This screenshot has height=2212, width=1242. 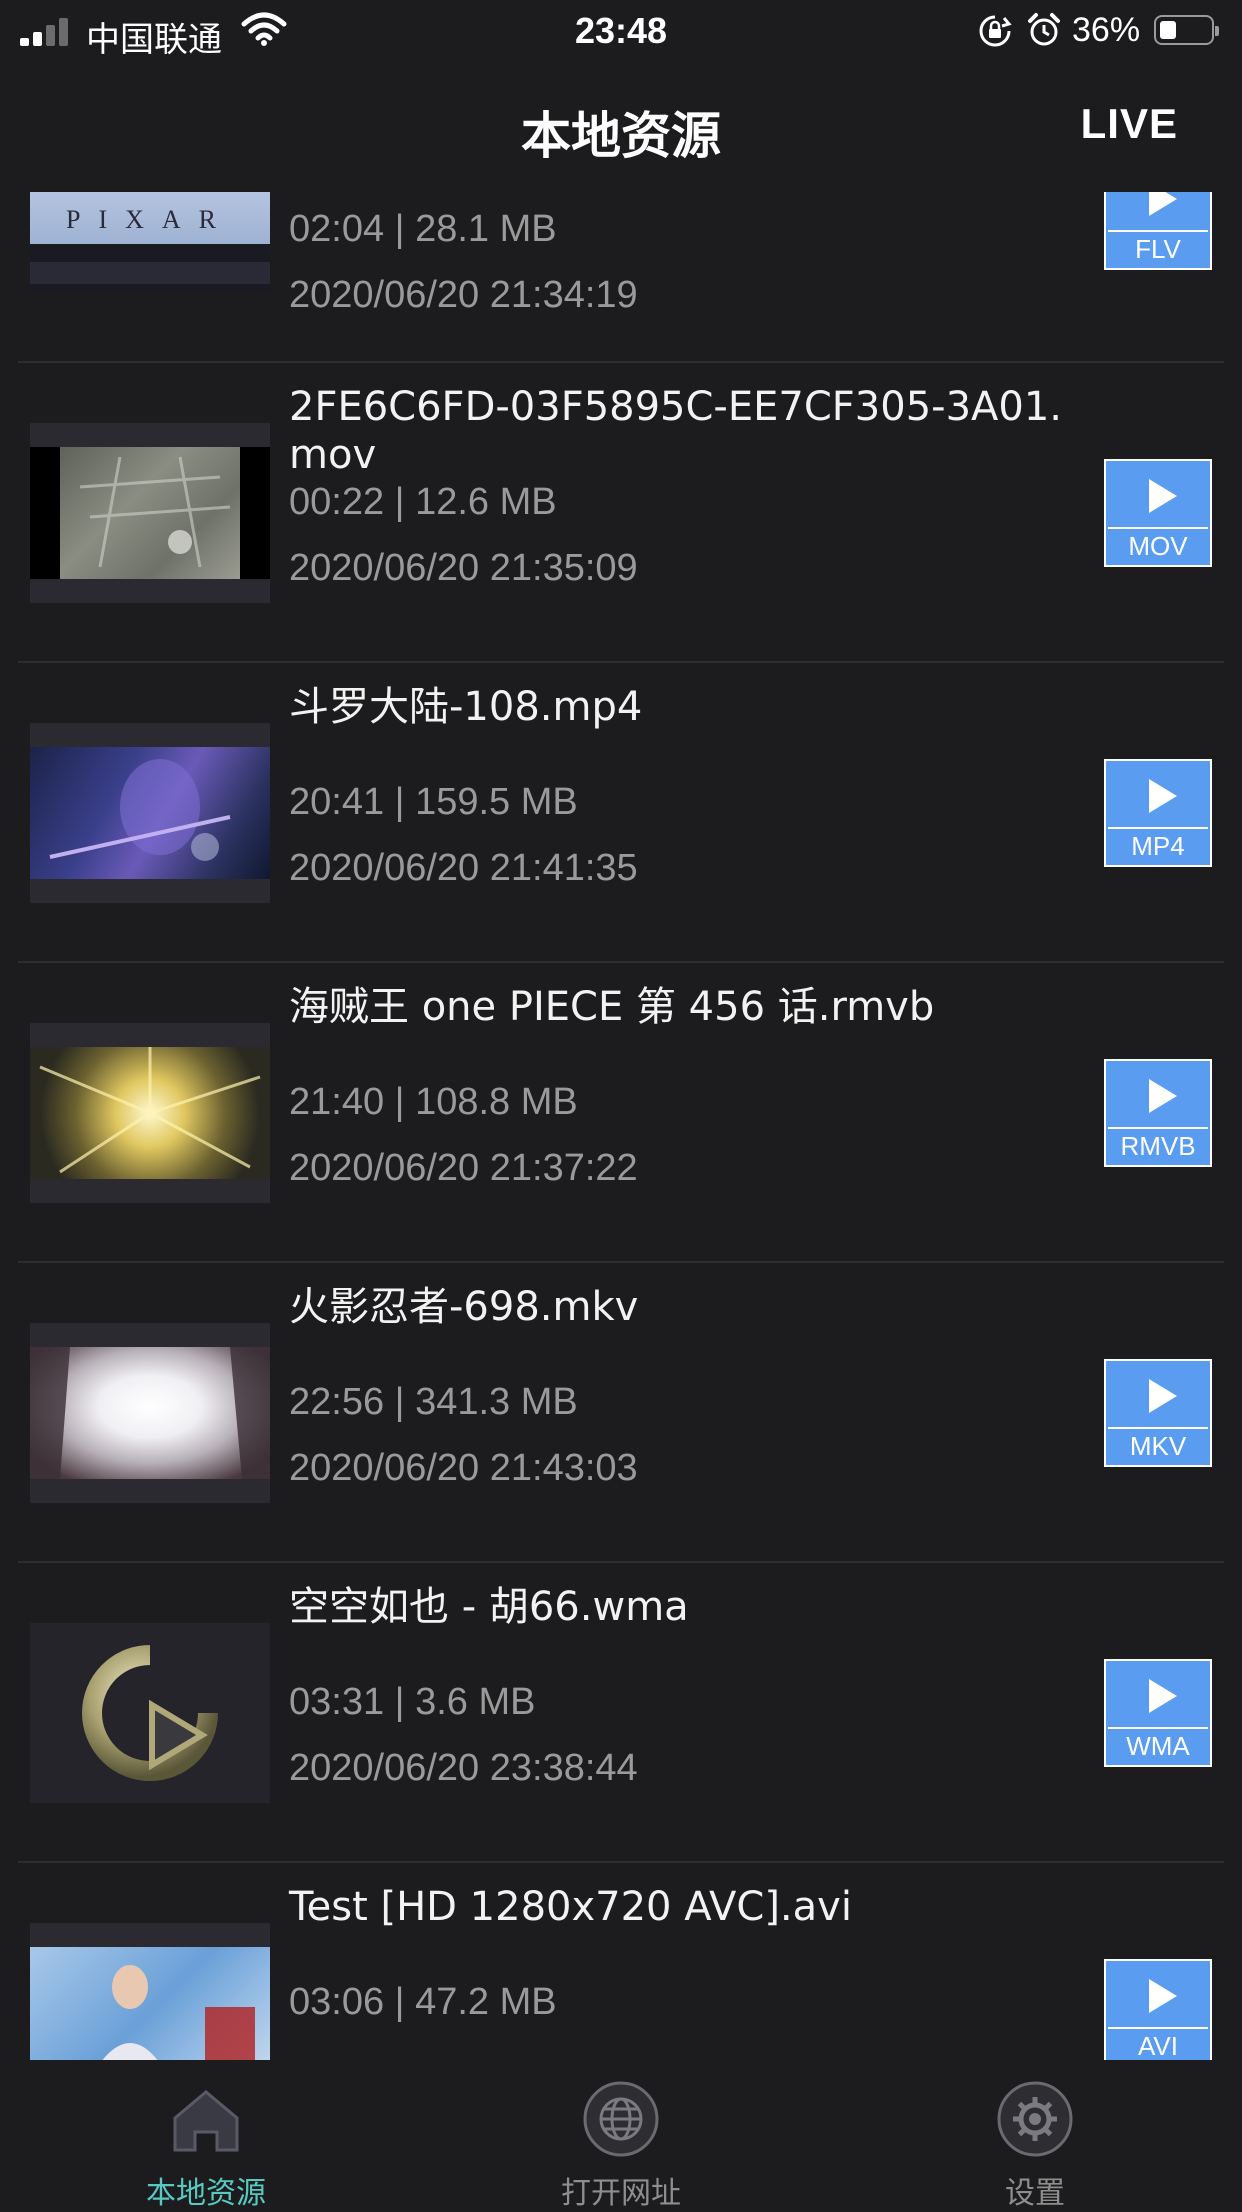 I want to click on play-button: MOV, so click(x=1158, y=513).